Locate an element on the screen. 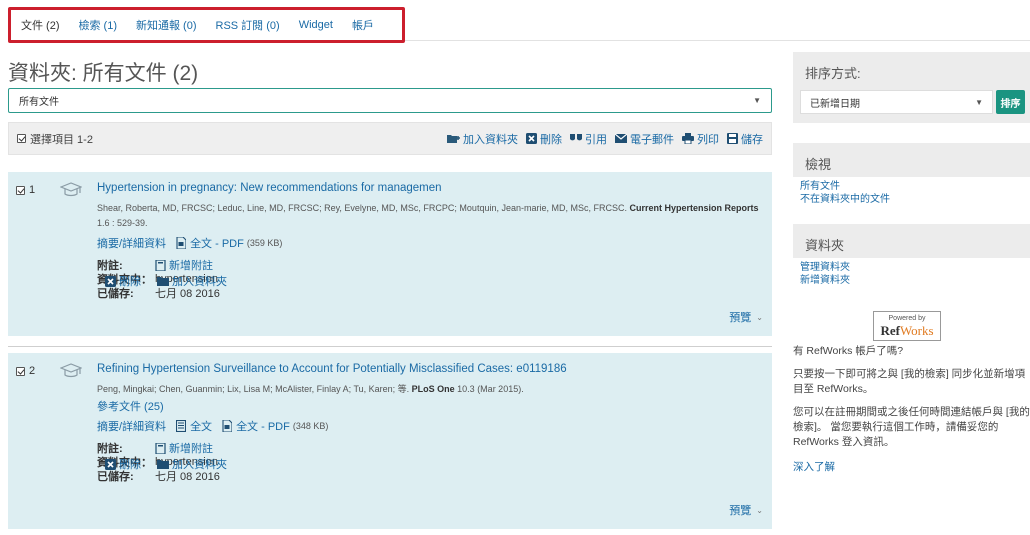 The image size is (1030, 535). save-button: 儲存 is located at coordinates (745, 139).